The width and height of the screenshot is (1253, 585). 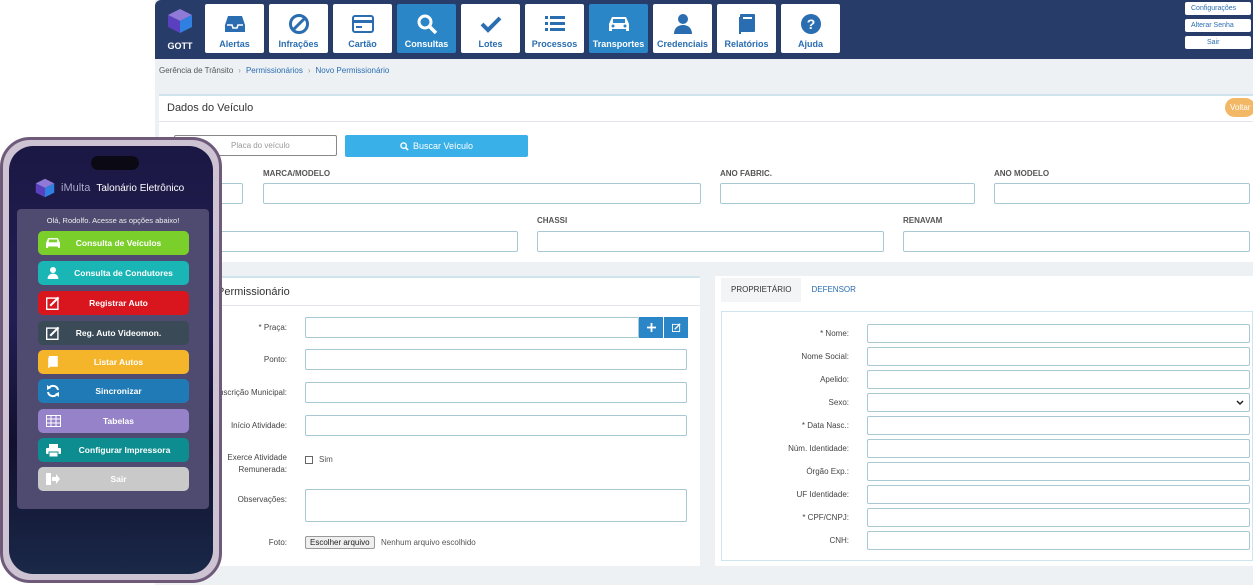 I want to click on nav-label: Ajuda, so click(x=810, y=44).